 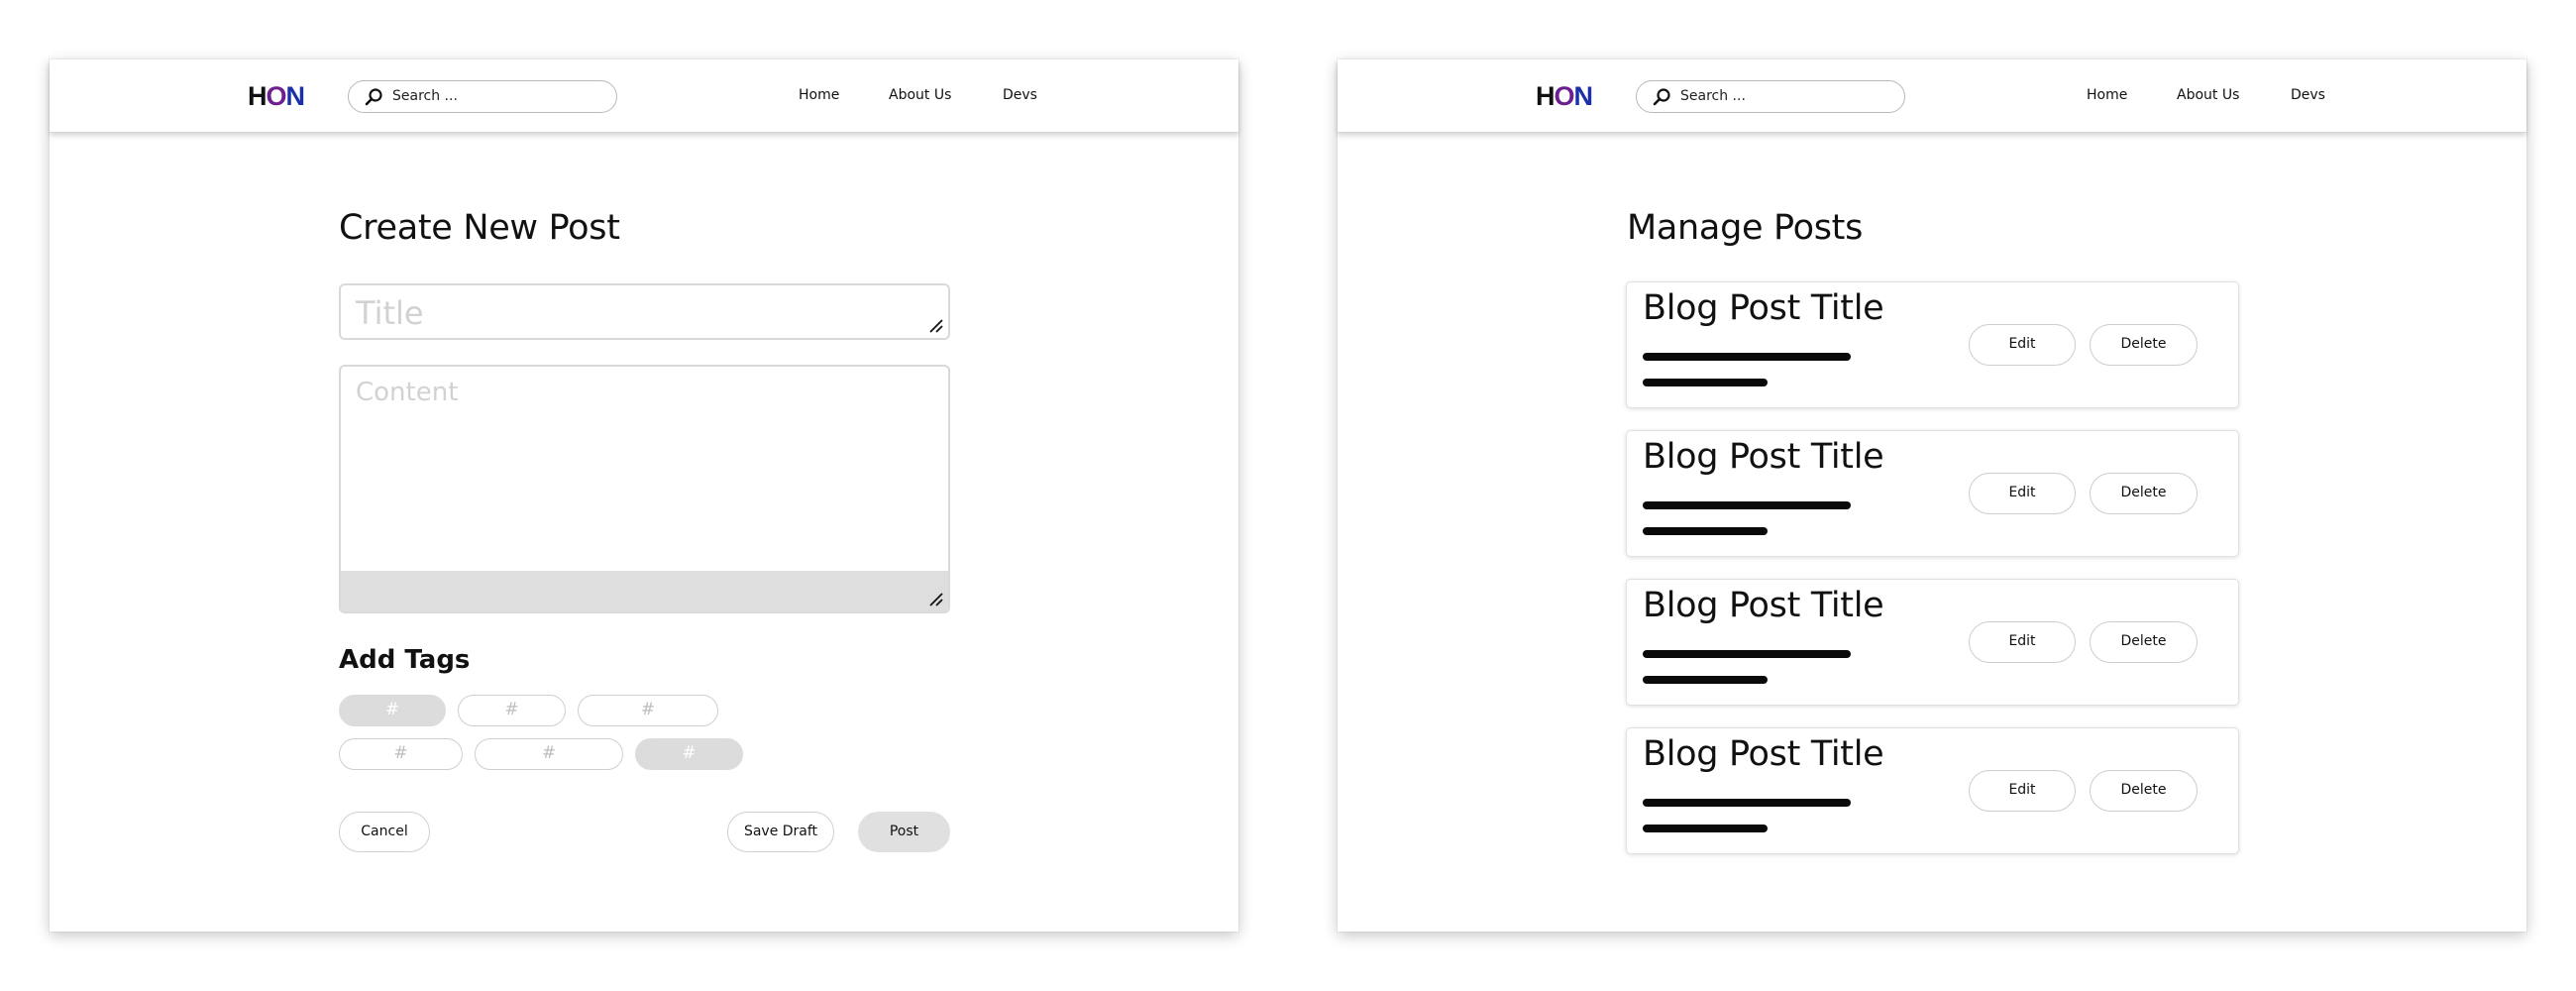 What do you see at coordinates (644, 591) in the screenshot?
I see `content-toolbar` at bounding box center [644, 591].